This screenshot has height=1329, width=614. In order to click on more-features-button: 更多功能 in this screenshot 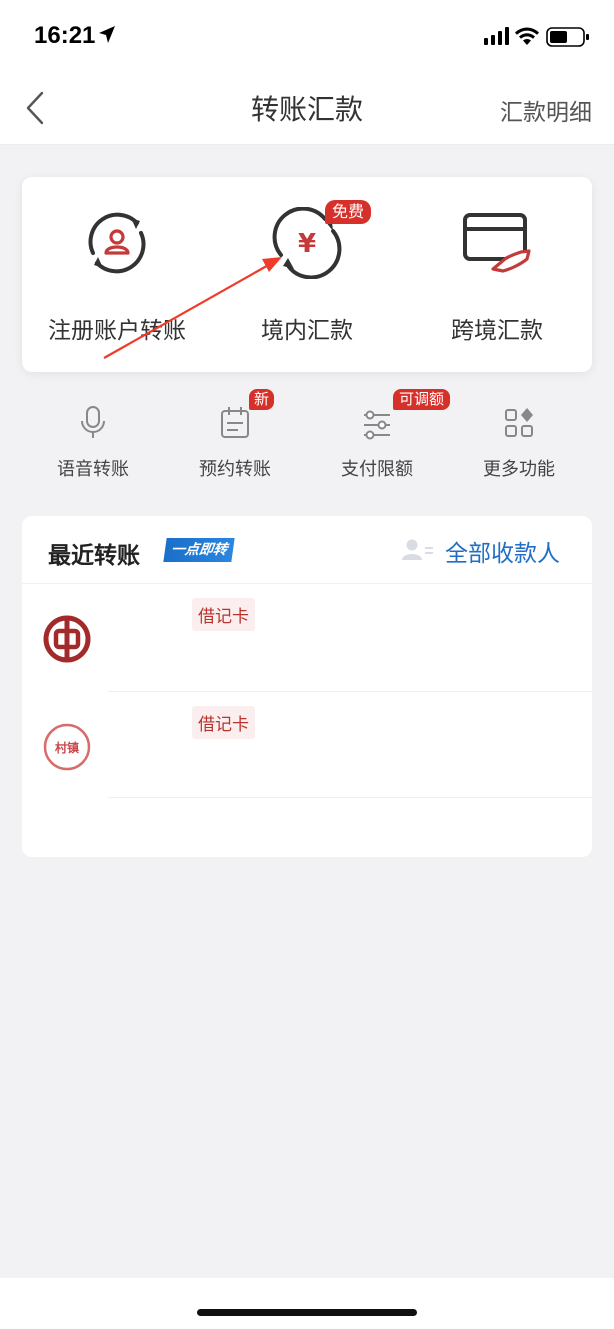, I will do `click(519, 445)`.